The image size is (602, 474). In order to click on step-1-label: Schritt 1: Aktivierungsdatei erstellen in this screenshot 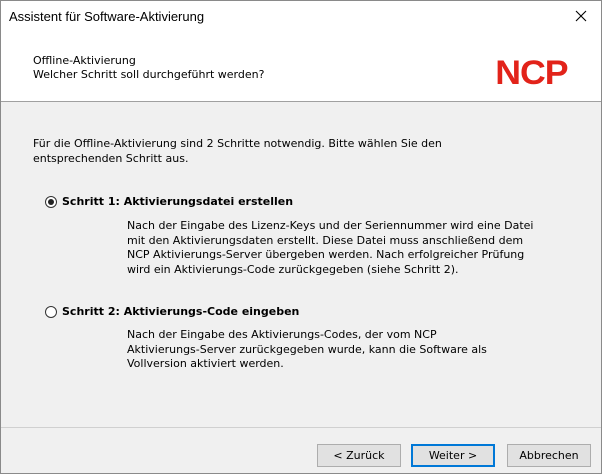, I will do `click(177, 201)`.